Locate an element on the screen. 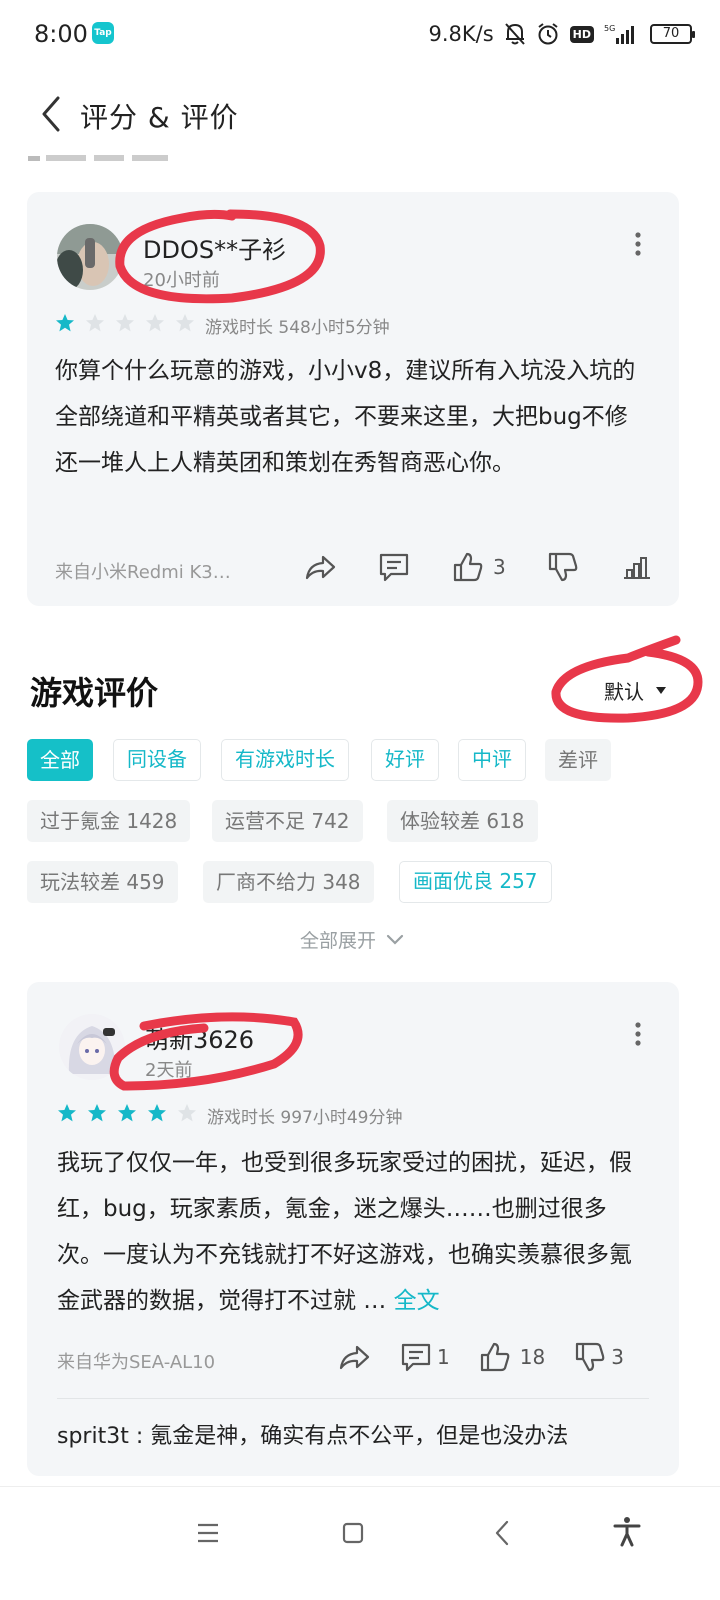 The width and height of the screenshot is (720, 1600). status-bar: 8:00 Tap 9.8K/s HD 5G 70 is located at coordinates (360, 34).